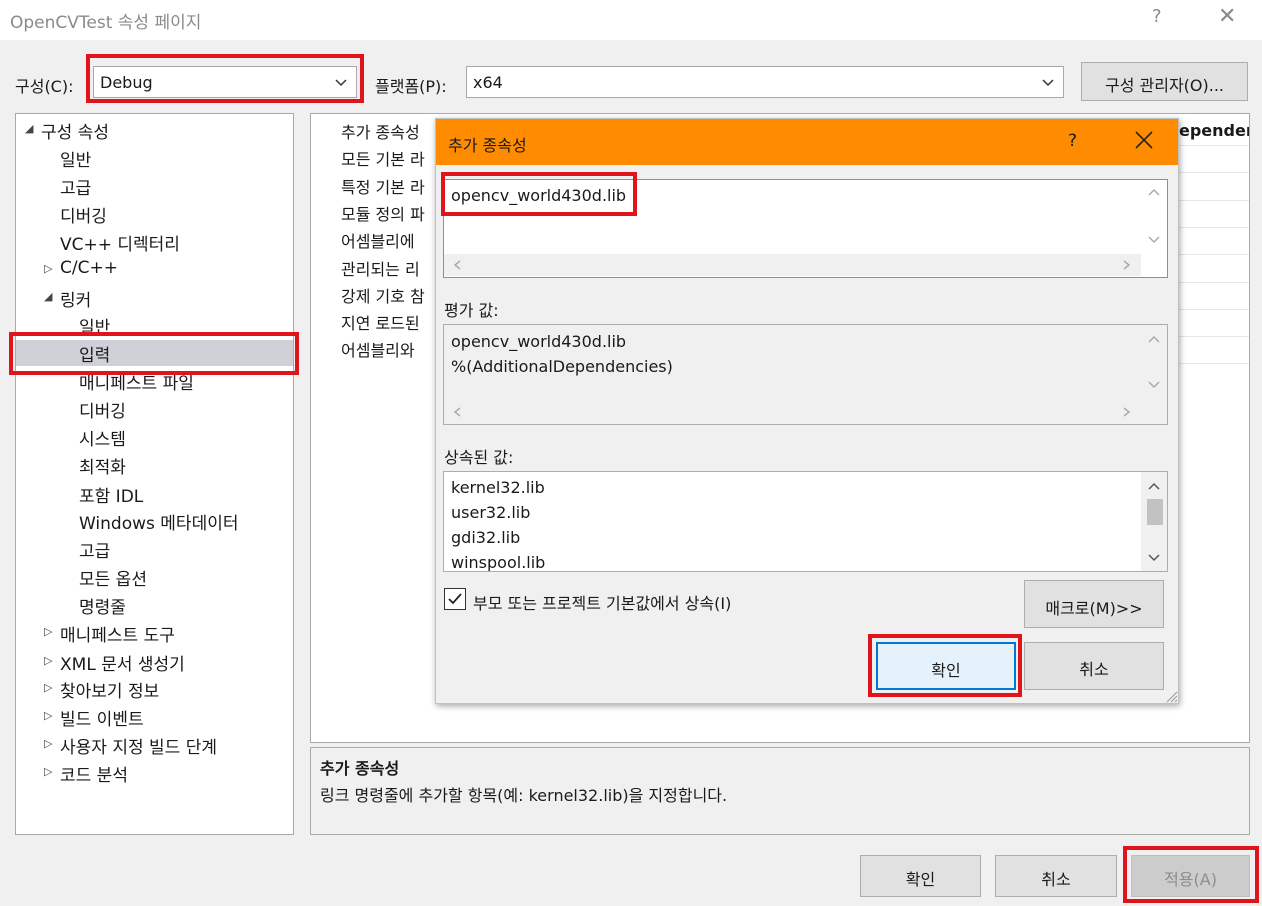  What do you see at coordinates (1144, 140) in the screenshot?
I see `dialog-close-icon` at bounding box center [1144, 140].